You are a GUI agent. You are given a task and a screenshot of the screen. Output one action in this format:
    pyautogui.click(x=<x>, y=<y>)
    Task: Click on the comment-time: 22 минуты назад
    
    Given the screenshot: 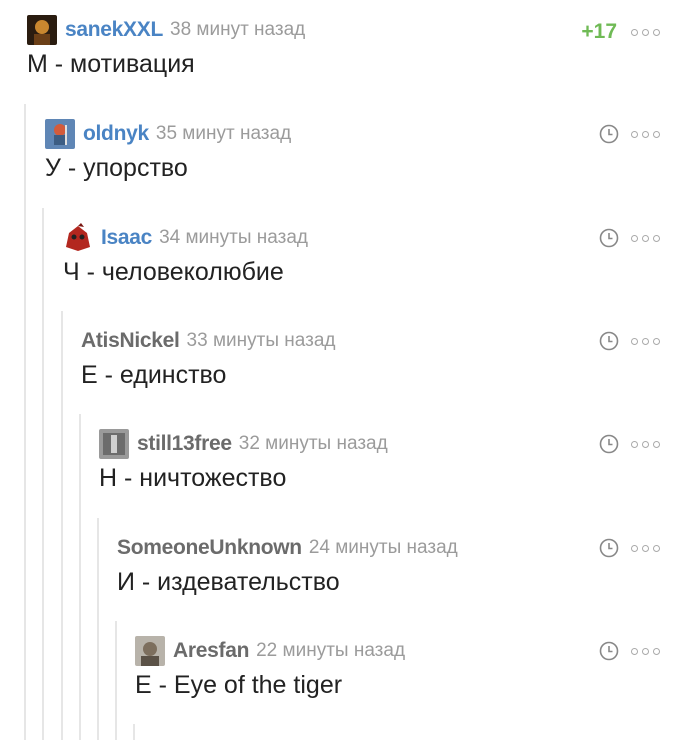 What is the action you would take?
    pyautogui.click(x=331, y=650)
    